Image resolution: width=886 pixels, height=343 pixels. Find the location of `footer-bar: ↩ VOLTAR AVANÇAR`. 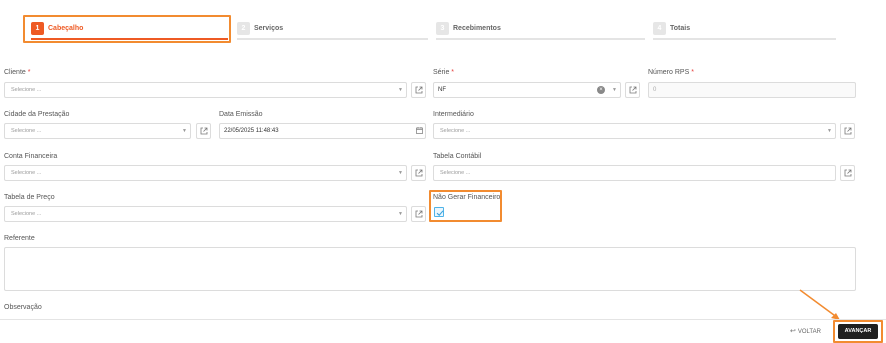

footer-bar: ↩ VOLTAR AVANÇAR is located at coordinates (443, 331).